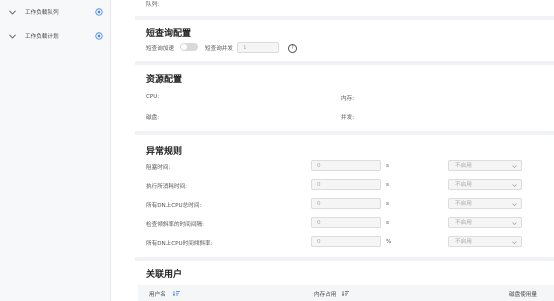 Image resolution: width=554 pixels, height=301 pixels. What do you see at coordinates (42, 37) in the screenshot?
I see `sidebar-item-label: 工作负载计划` at bounding box center [42, 37].